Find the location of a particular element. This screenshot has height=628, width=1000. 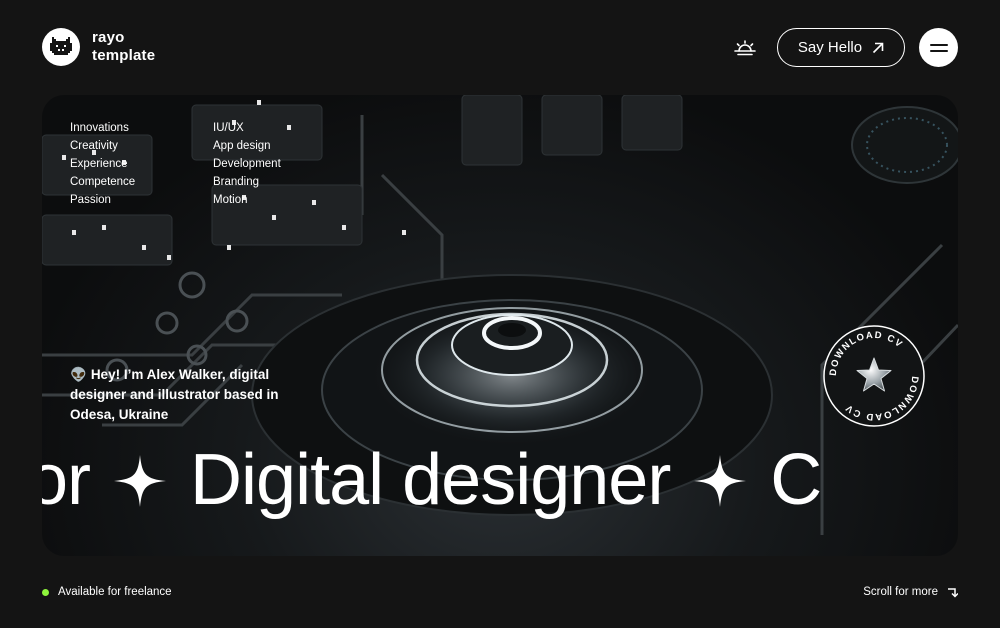

arrow-down-right-icon is located at coordinates (953, 593).